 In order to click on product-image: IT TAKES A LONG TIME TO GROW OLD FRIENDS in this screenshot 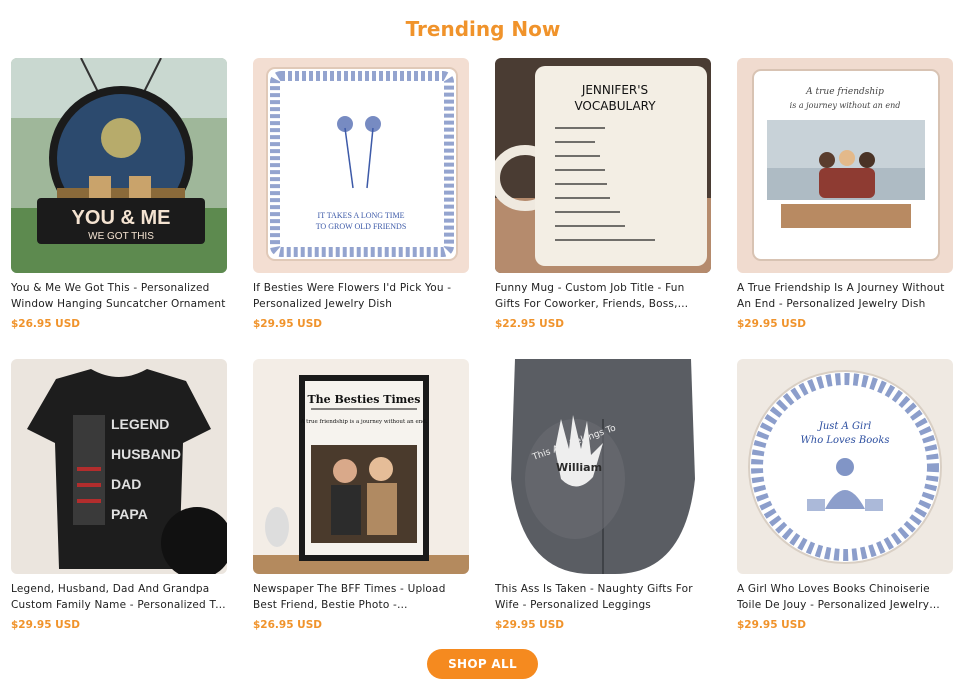, I will do `click(361, 165)`.